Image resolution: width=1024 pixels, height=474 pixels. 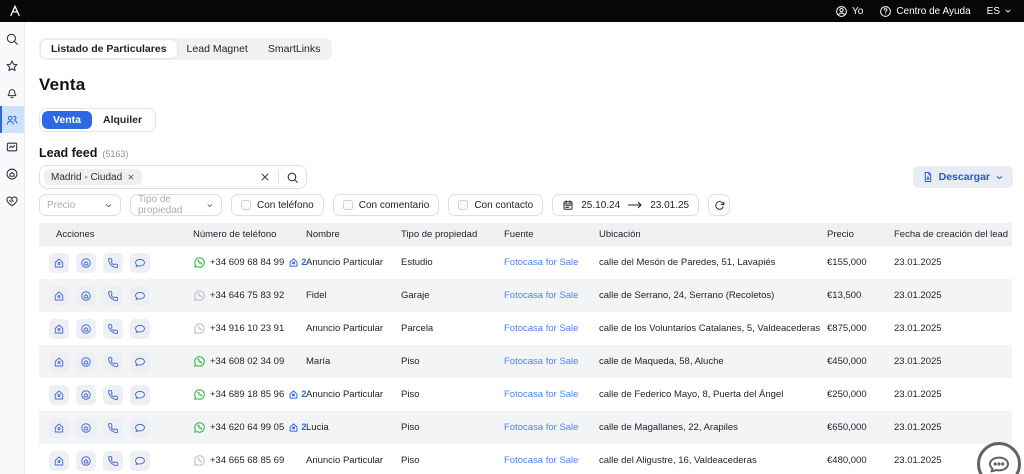 What do you see at coordinates (962, 177) in the screenshot?
I see `download-button: Descargar` at bounding box center [962, 177].